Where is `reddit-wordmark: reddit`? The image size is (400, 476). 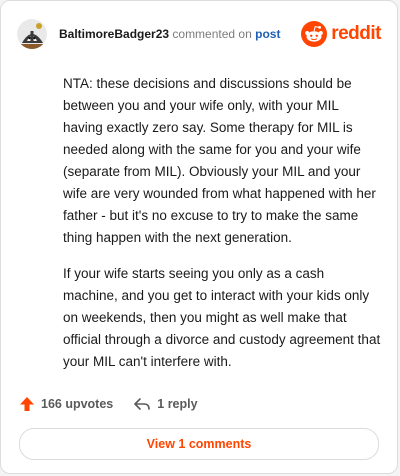
reddit-wordmark: reddit is located at coordinates (356, 33).